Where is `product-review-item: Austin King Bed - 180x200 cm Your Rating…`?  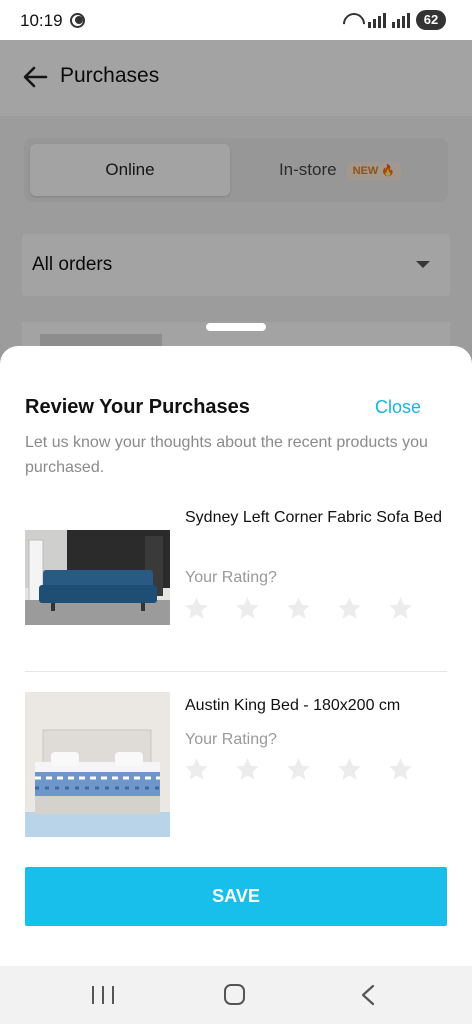 product-review-item: Austin King Bed - 180x200 cm Your Rating… is located at coordinates (236, 764).